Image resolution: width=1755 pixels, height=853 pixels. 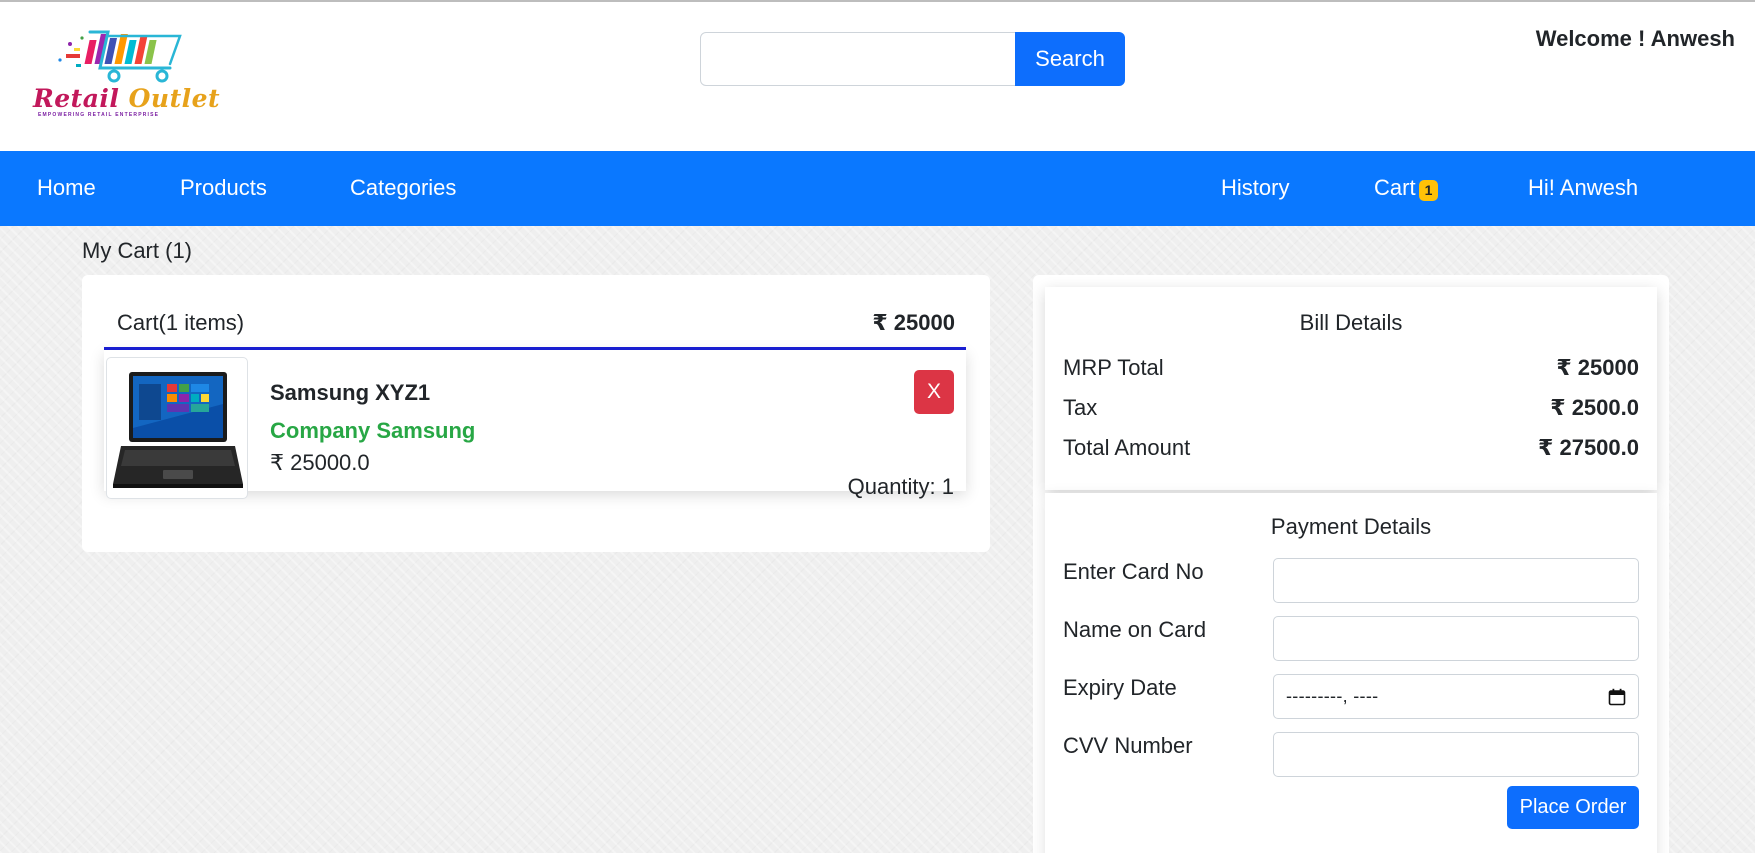 I want to click on welcome-text: Welcome ! Anwesh, so click(x=1635, y=38).